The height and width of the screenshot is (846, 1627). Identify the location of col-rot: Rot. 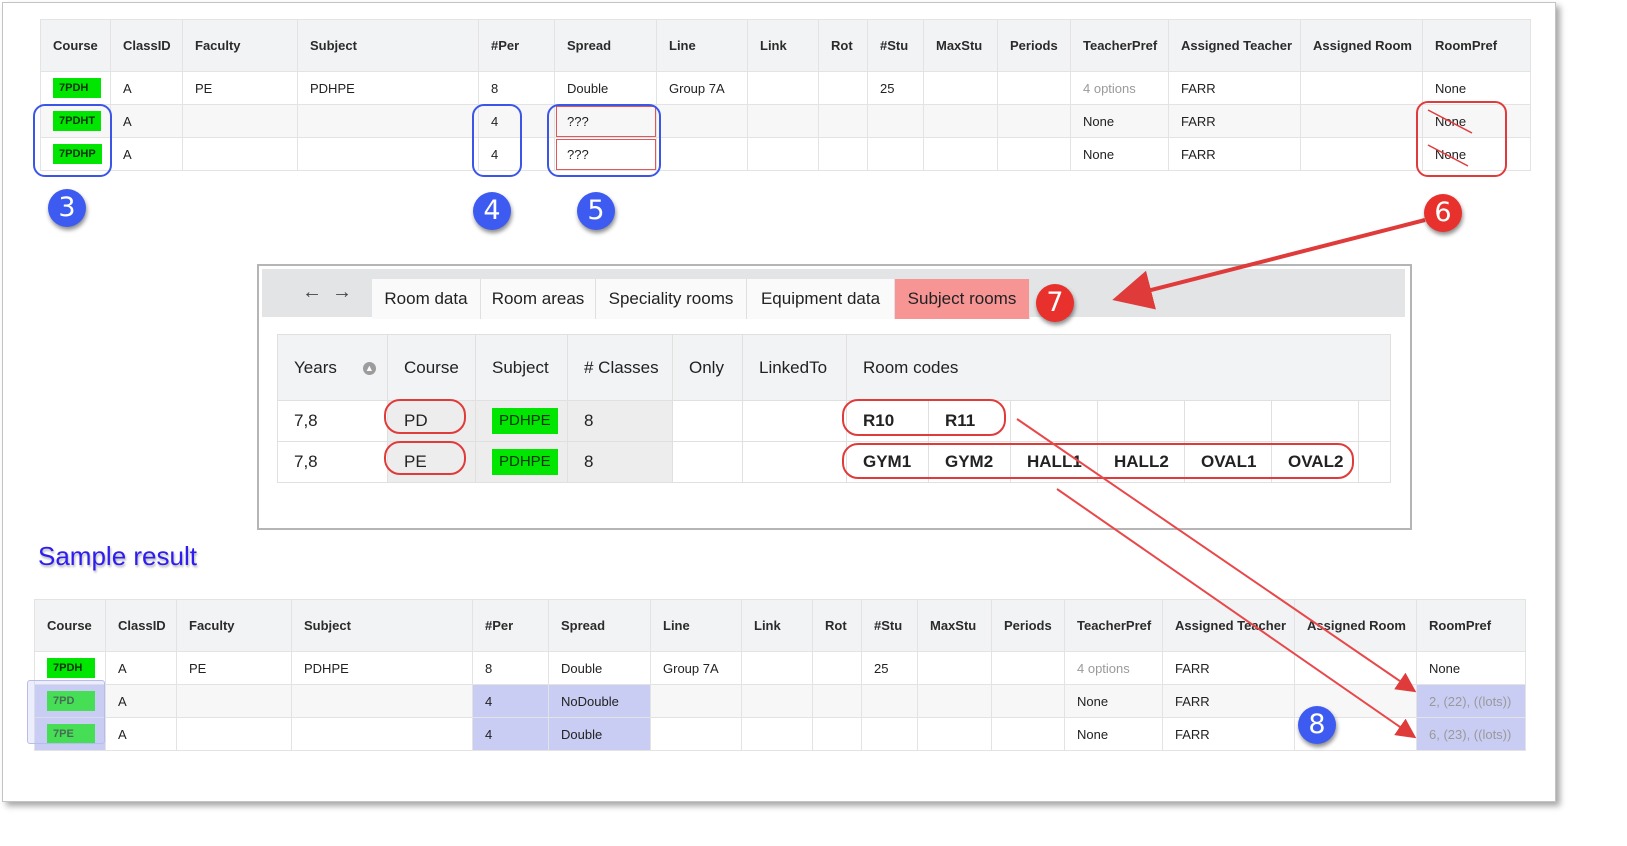
(843, 45).